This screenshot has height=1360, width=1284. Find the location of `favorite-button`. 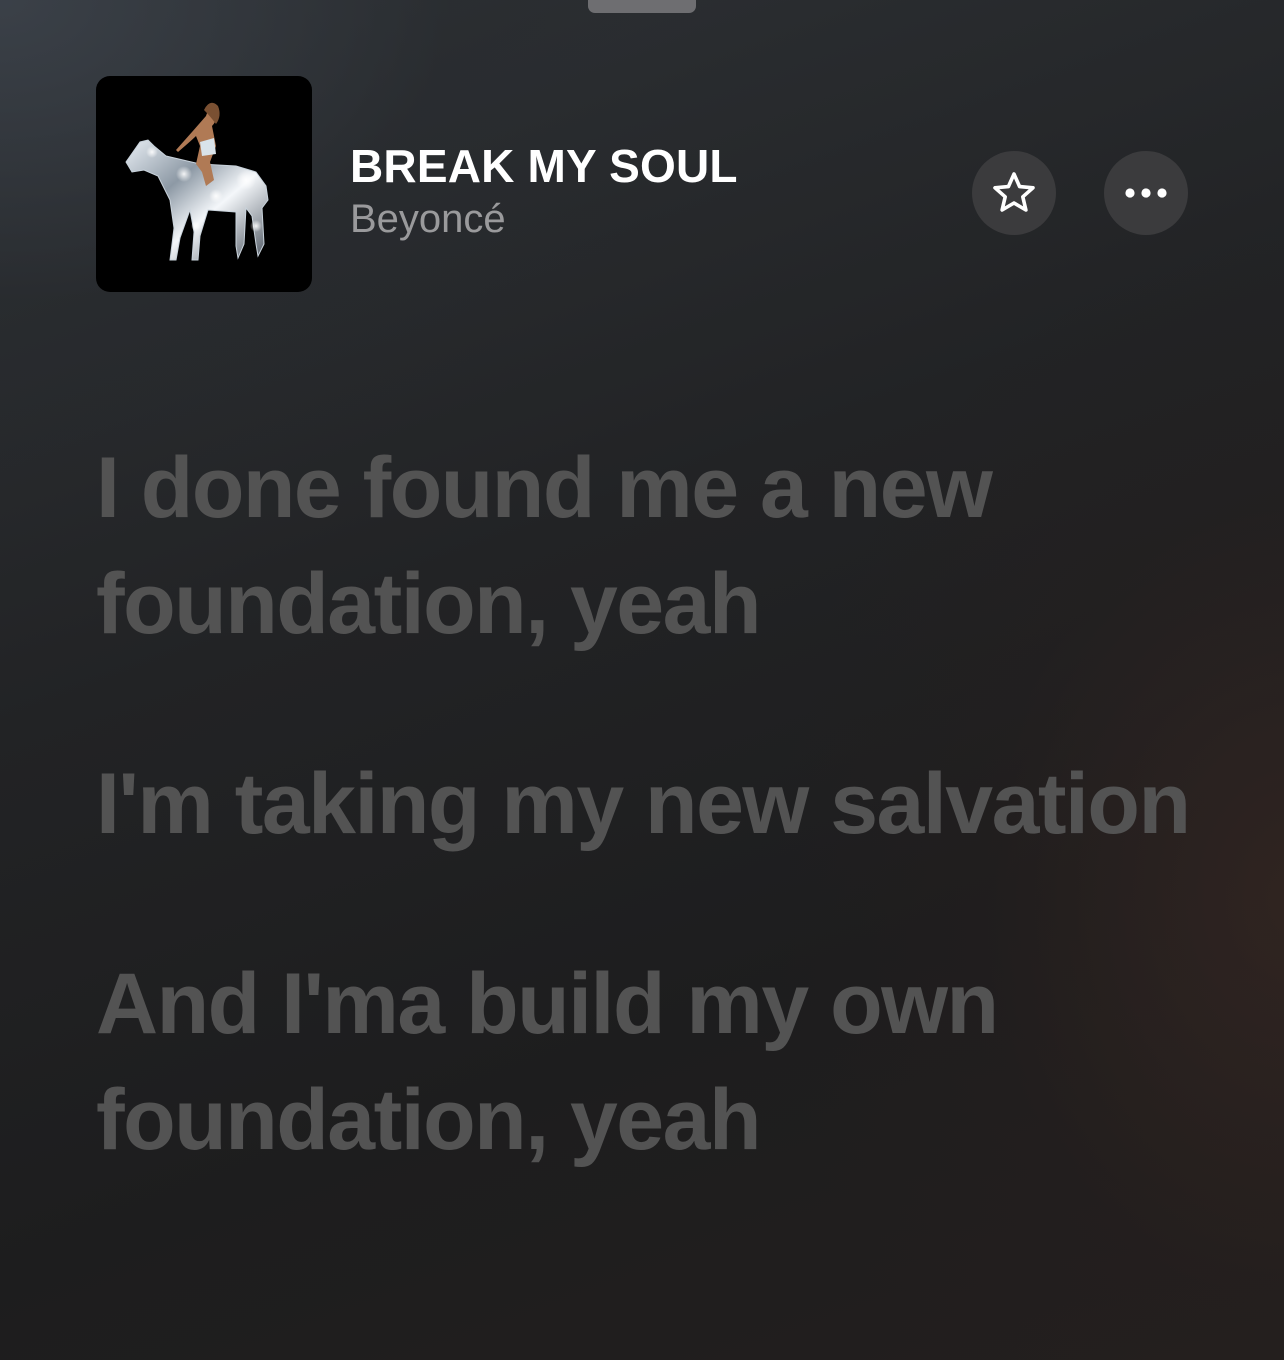

favorite-button is located at coordinates (1014, 193).